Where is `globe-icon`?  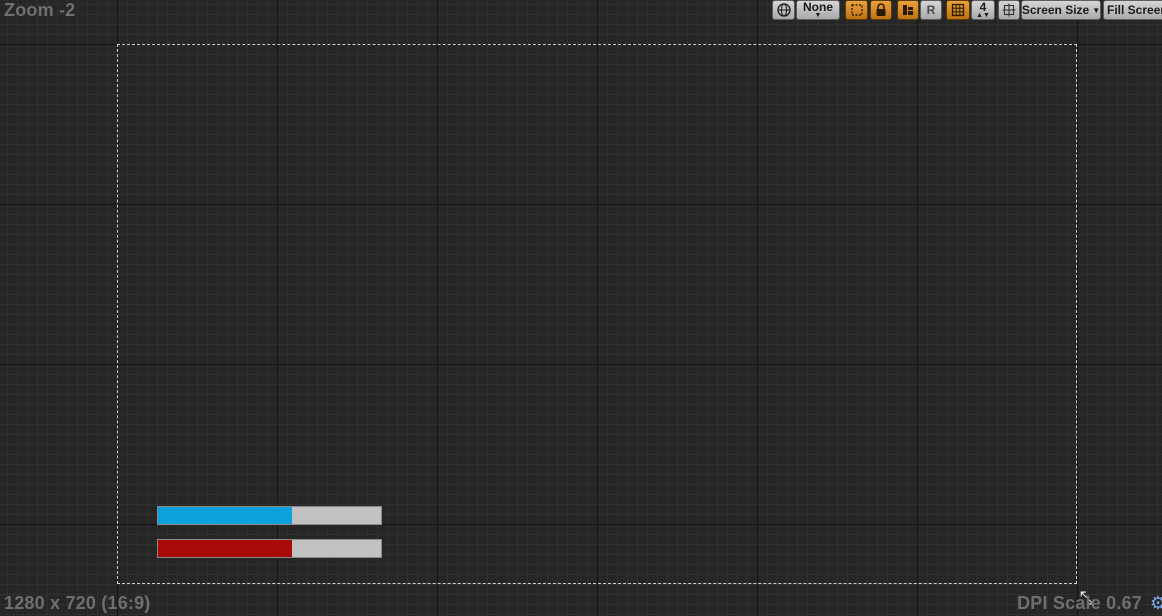 globe-icon is located at coordinates (783, 10).